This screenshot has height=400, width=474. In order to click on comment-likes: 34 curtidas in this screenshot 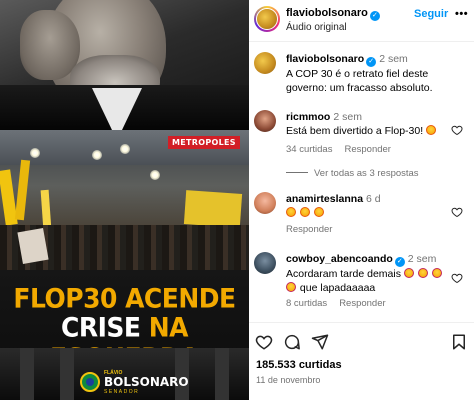, I will do `click(309, 149)`.